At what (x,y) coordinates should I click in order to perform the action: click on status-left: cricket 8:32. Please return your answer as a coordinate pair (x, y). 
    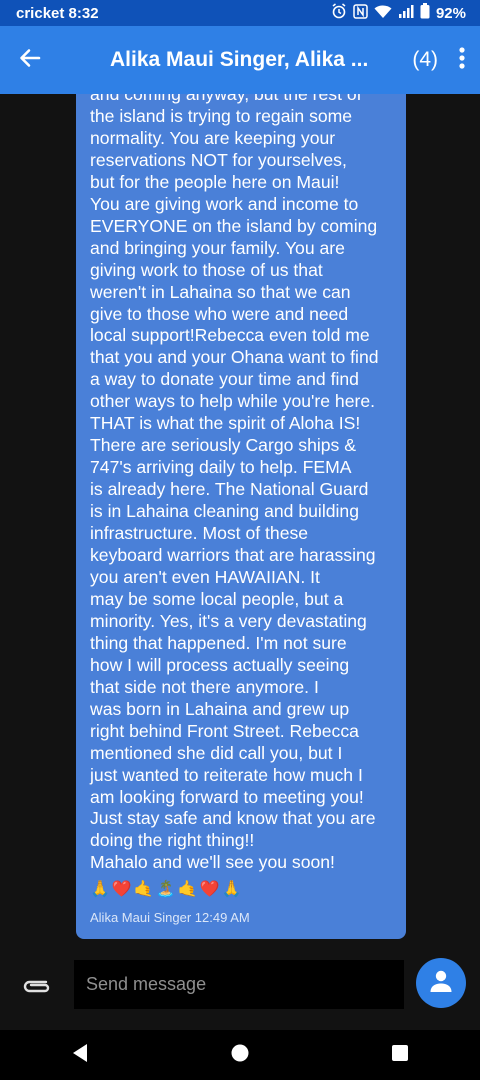
    Looking at the image, I should click on (57, 13).